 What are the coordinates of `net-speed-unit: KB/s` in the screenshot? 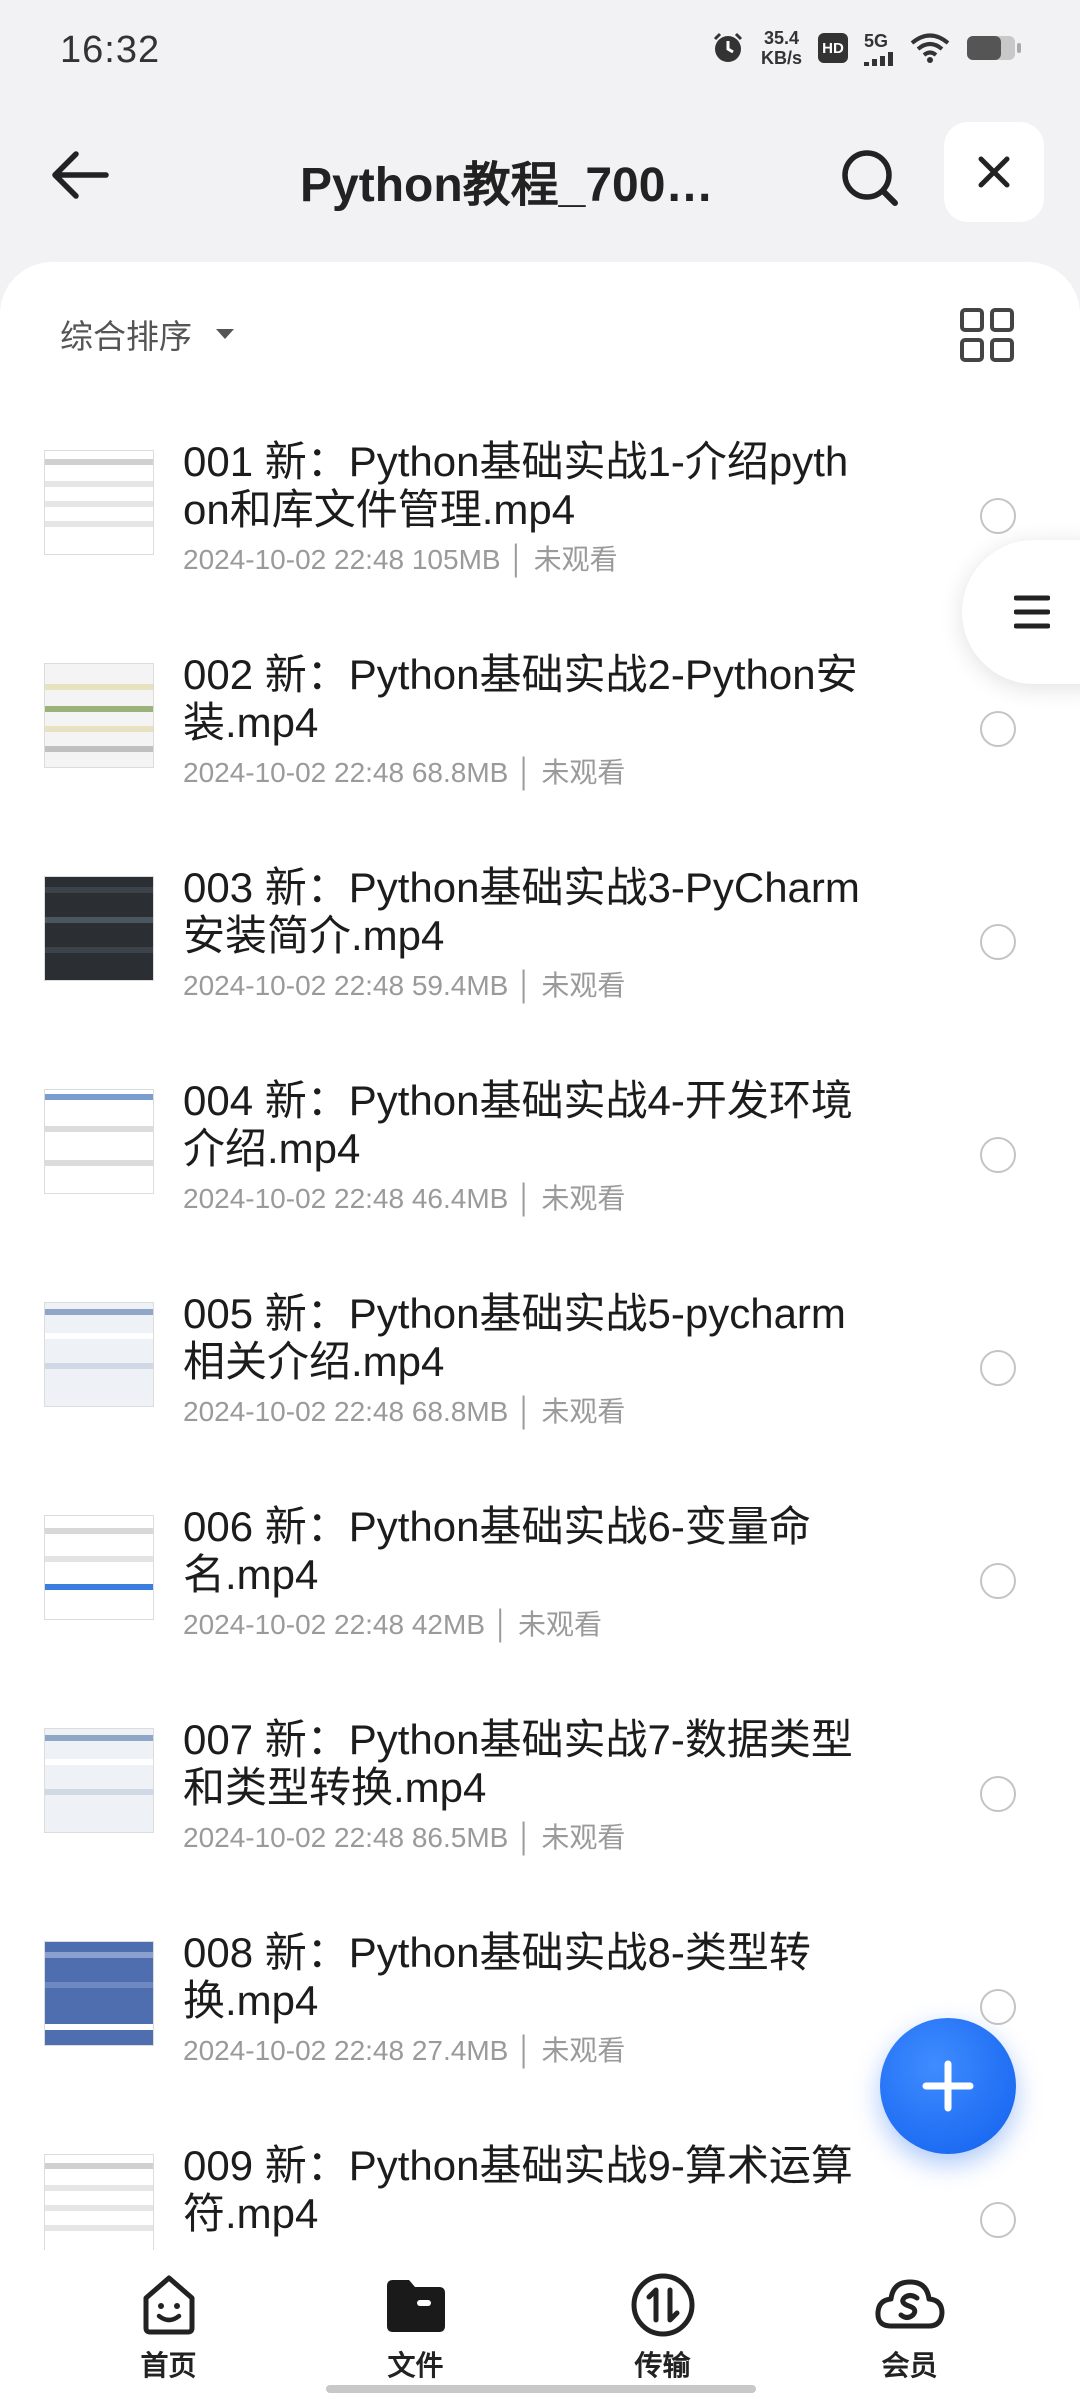 It's located at (781, 58).